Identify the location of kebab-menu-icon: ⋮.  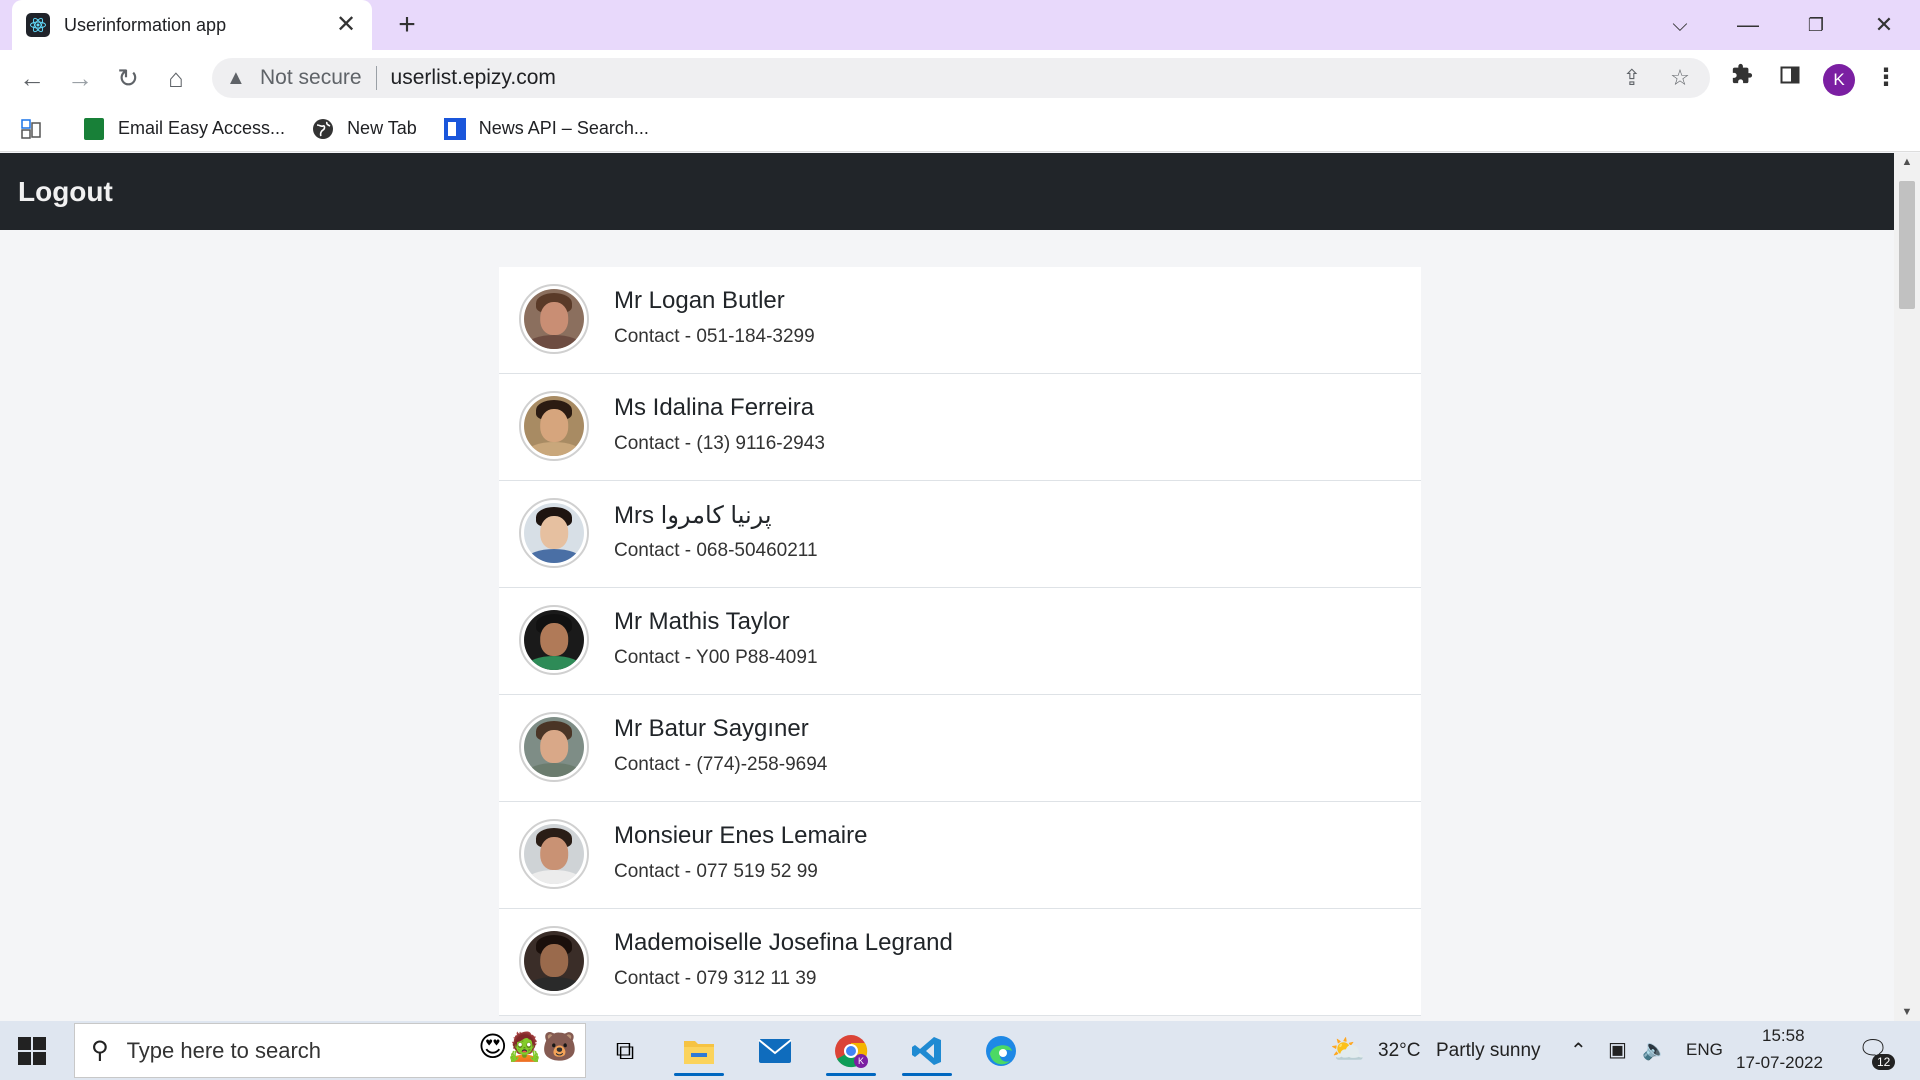
(1886, 78).